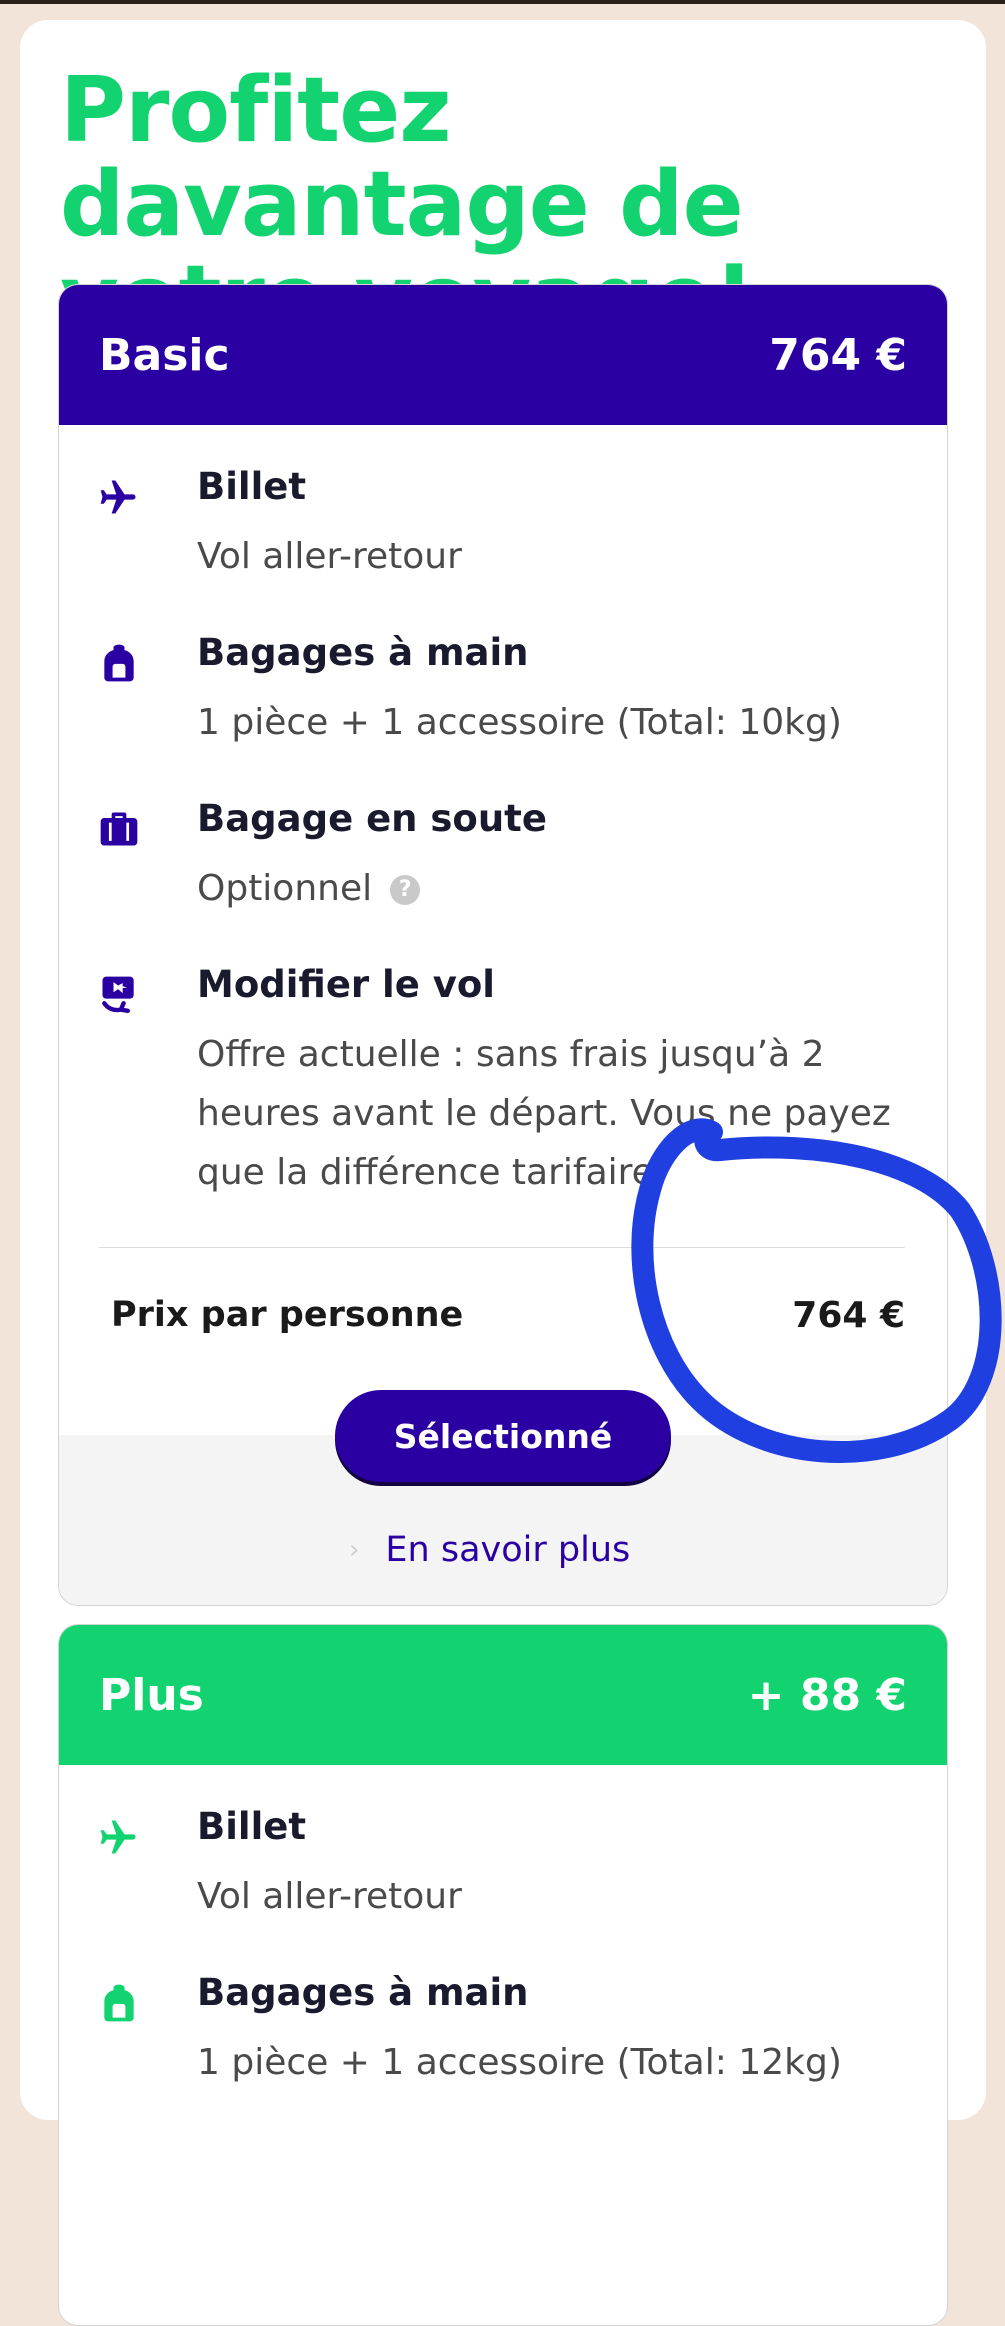  Describe the element at coordinates (502, 1247) in the screenshot. I see `divider` at that location.